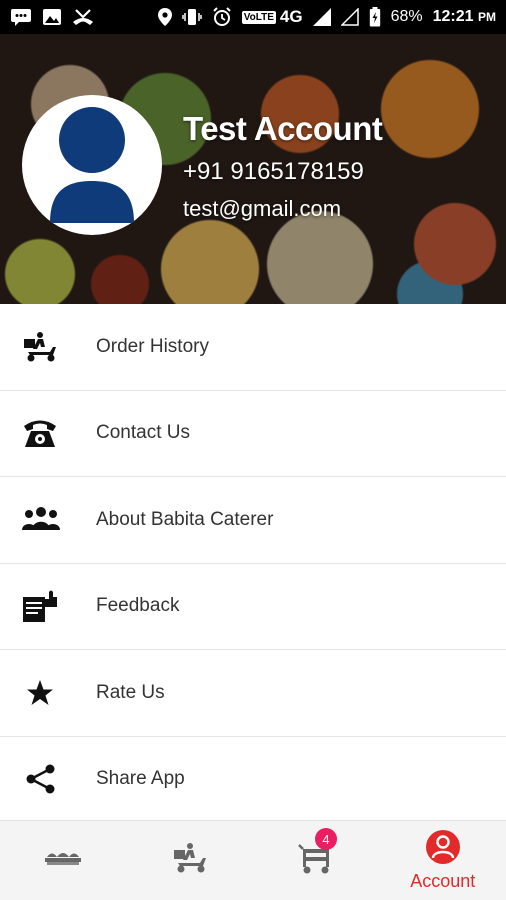  What do you see at coordinates (283, 128) in the screenshot?
I see `user-name: Test Account` at bounding box center [283, 128].